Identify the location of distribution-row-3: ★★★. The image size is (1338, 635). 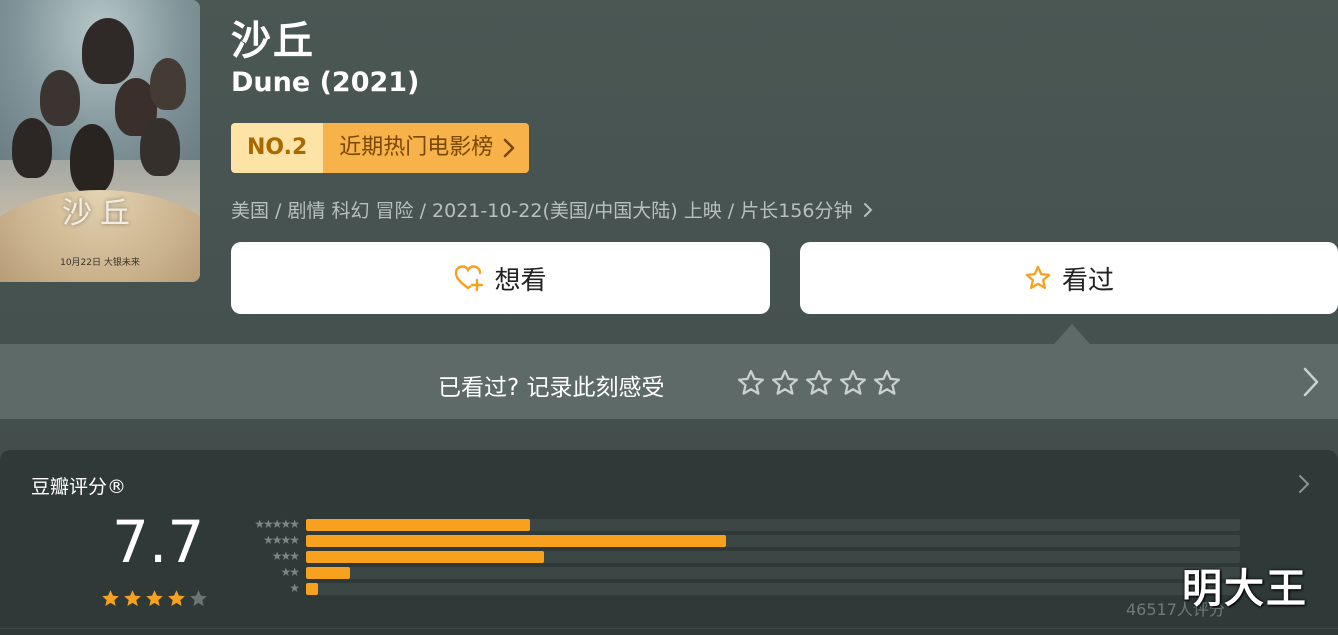
(733, 556).